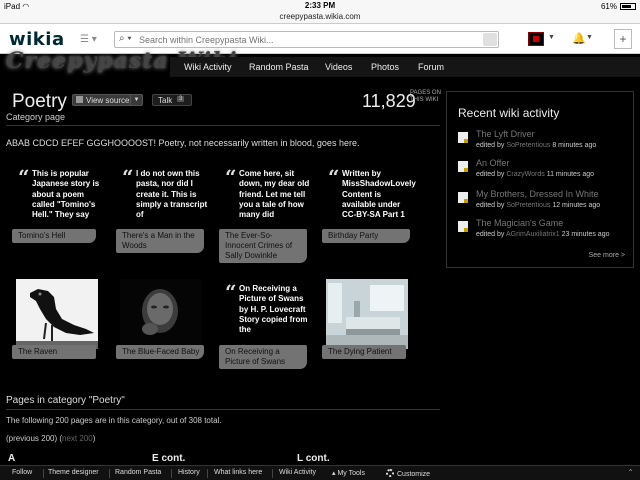  I want to click on activity-title-link: My Brothers, Dressed In White, so click(537, 194).